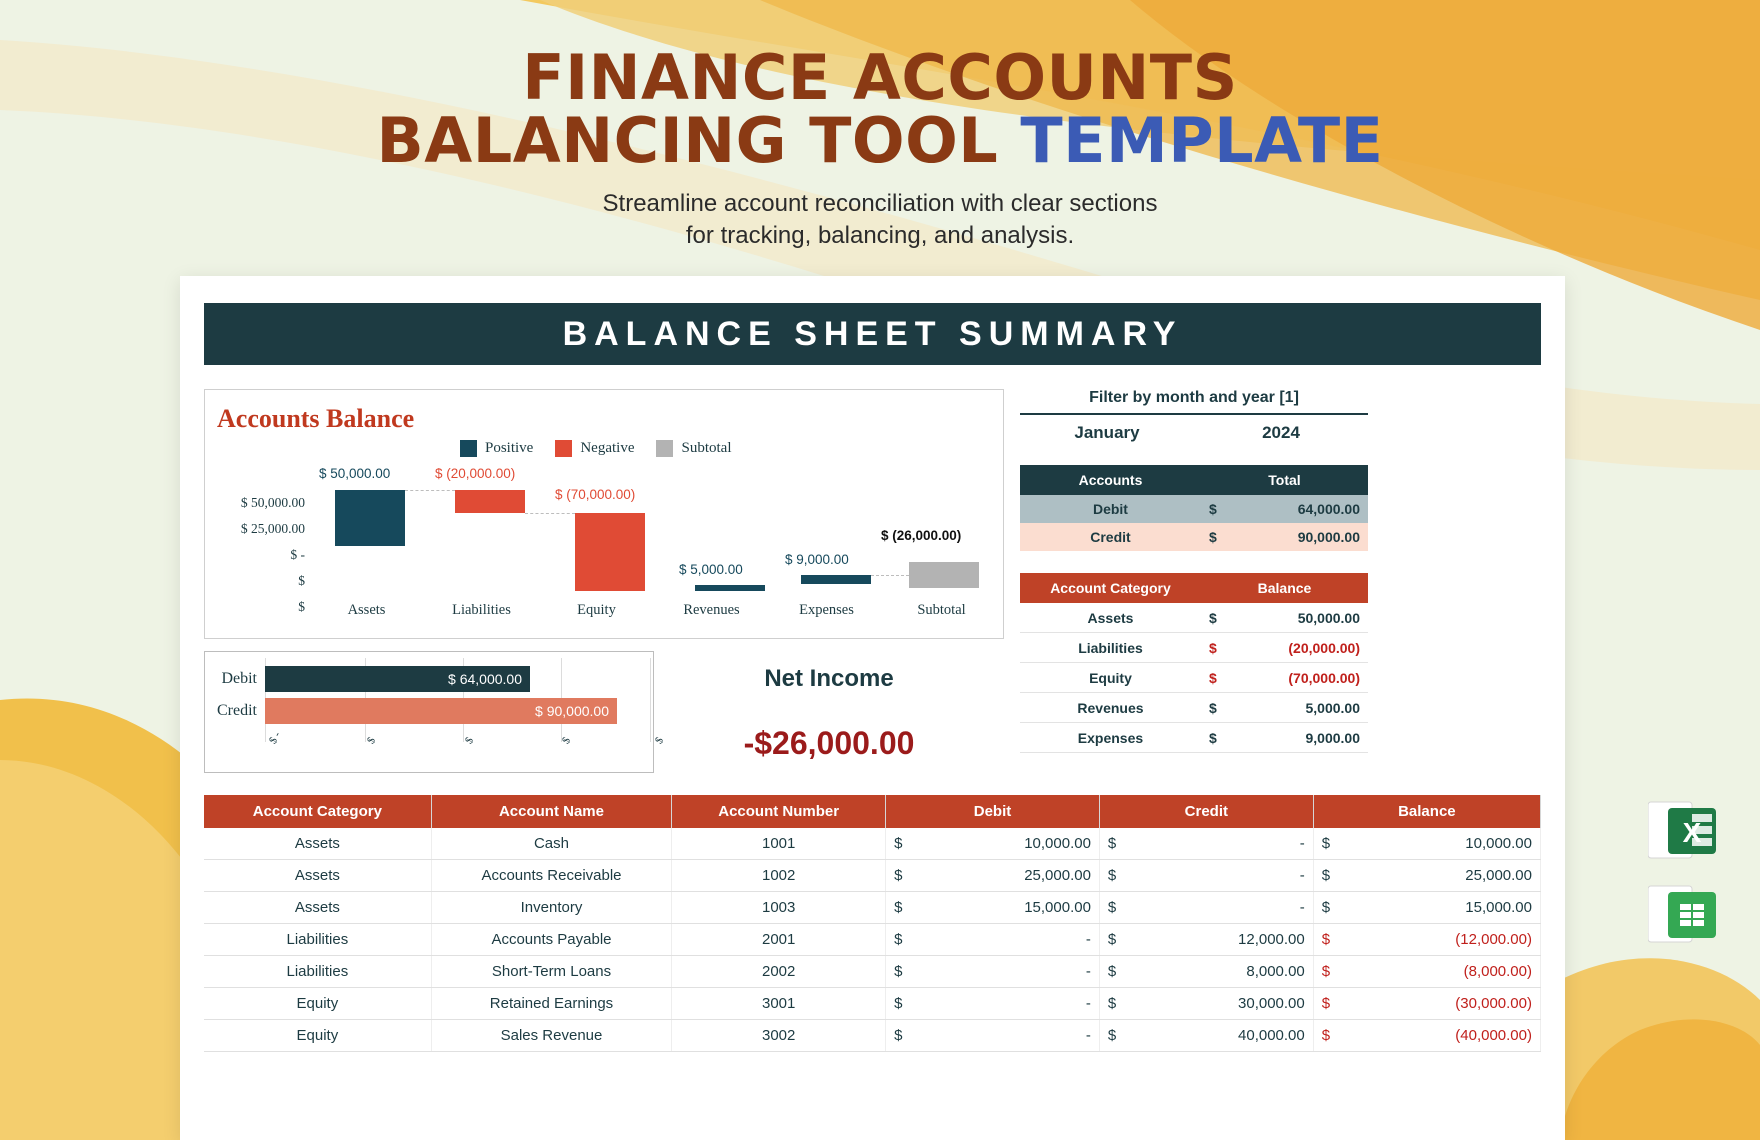 This screenshot has height=1140, width=1760. Describe the element at coordinates (826, 610) in the screenshot. I see `x-tick-expenses: Expenses` at that location.